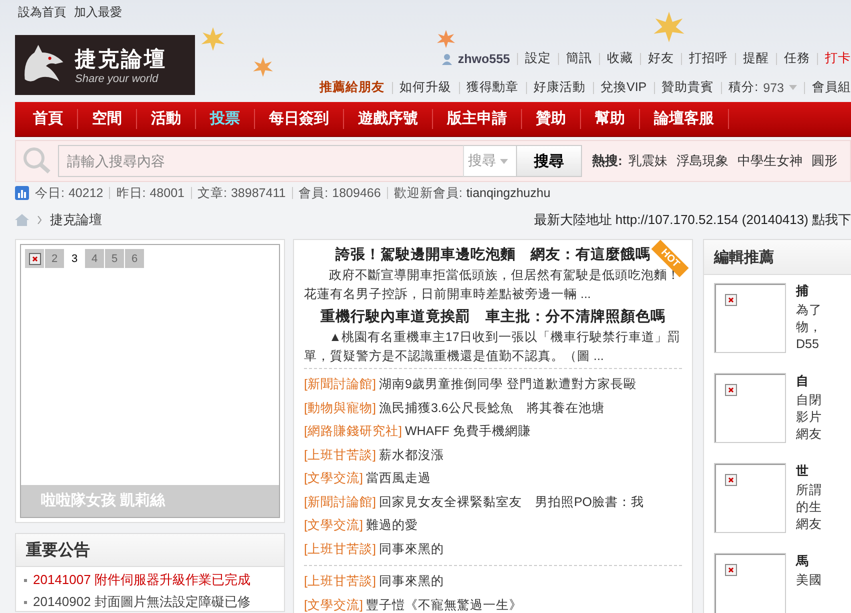 The image size is (851, 613). Describe the element at coordinates (352, 87) in the screenshot. I see `recommend-link: 推薦給朋友` at that location.